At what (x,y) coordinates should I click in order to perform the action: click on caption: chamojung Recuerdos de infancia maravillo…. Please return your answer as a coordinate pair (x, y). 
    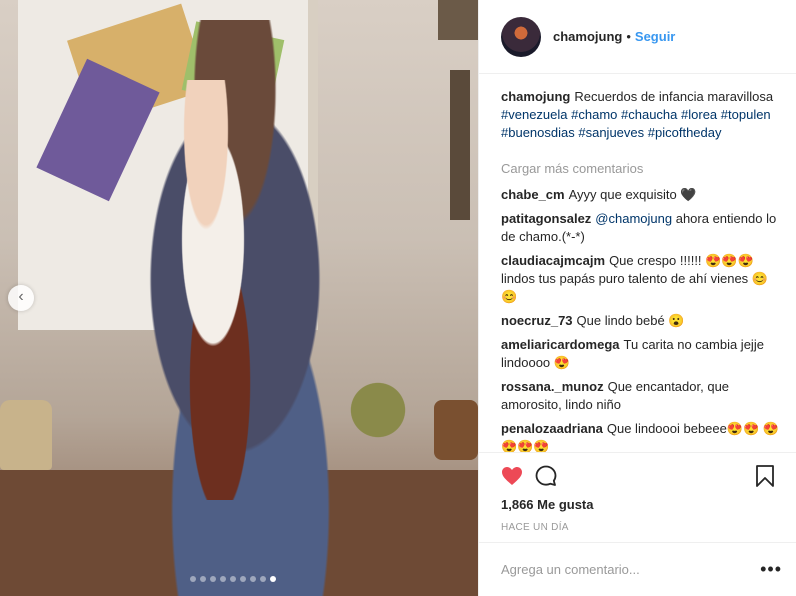
    Looking at the image, I should click on (641, 115).